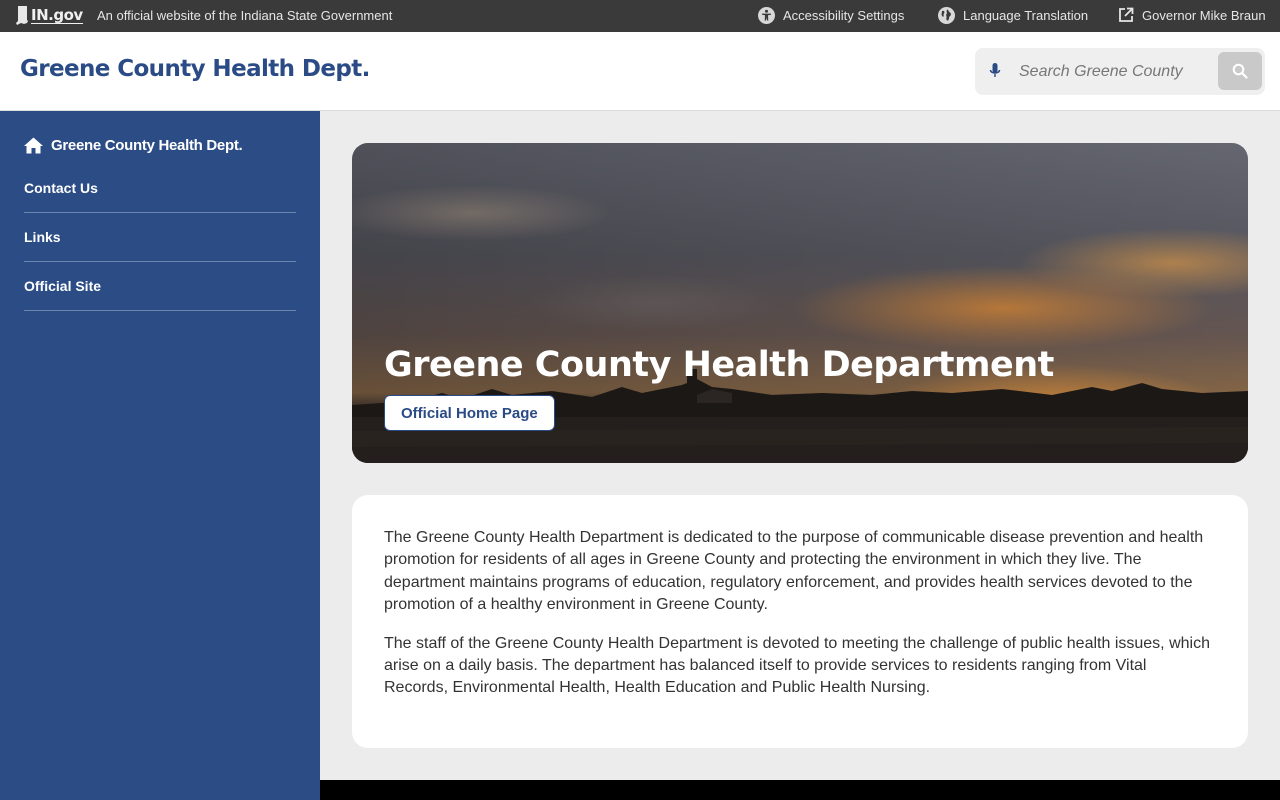 This screenshot has height=800, width=1280. I want to click on in-gov-logo-text: IN.gov, so click(57, 14).